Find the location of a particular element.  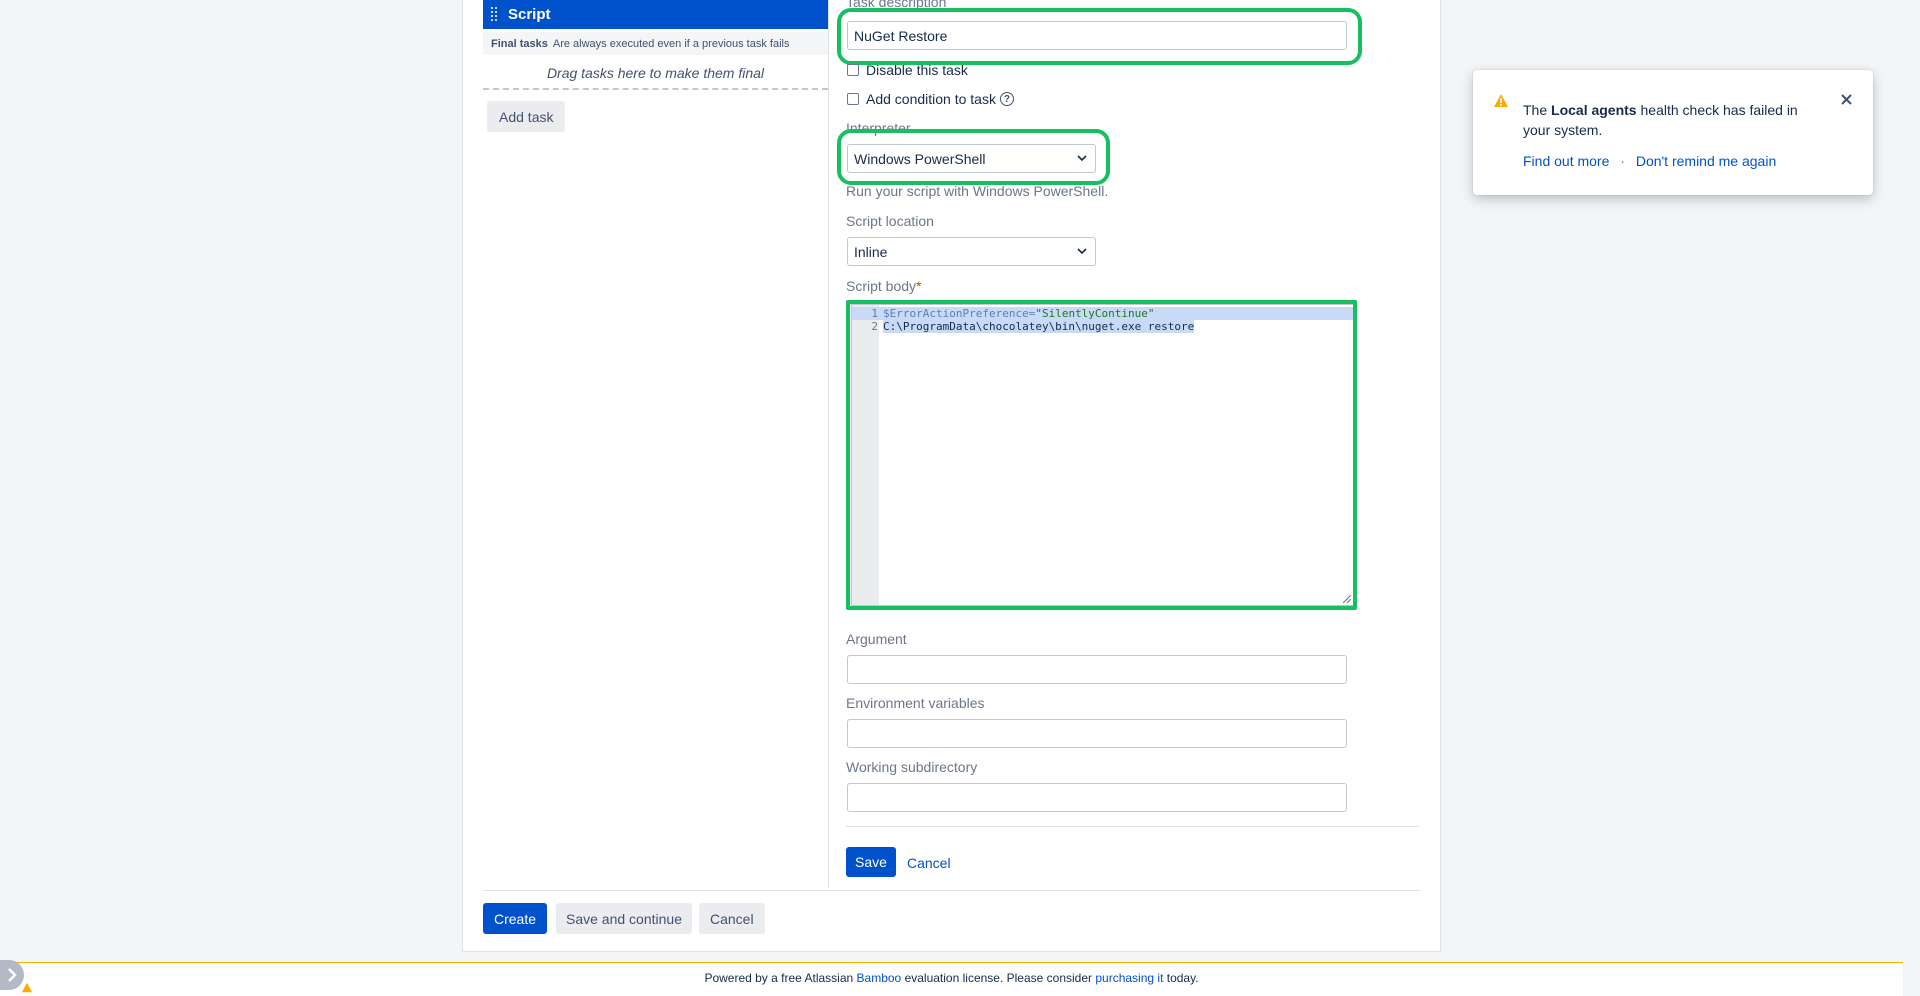

env-vars-input is located at coordinates (1097, 733).